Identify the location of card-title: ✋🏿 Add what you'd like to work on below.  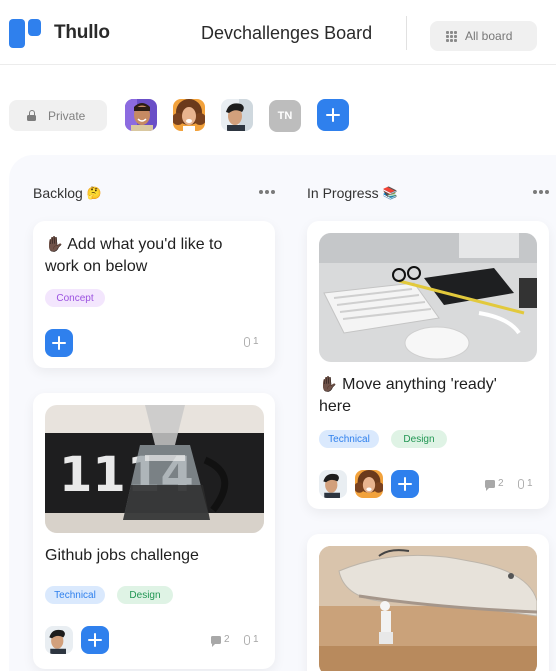
(150, 256).